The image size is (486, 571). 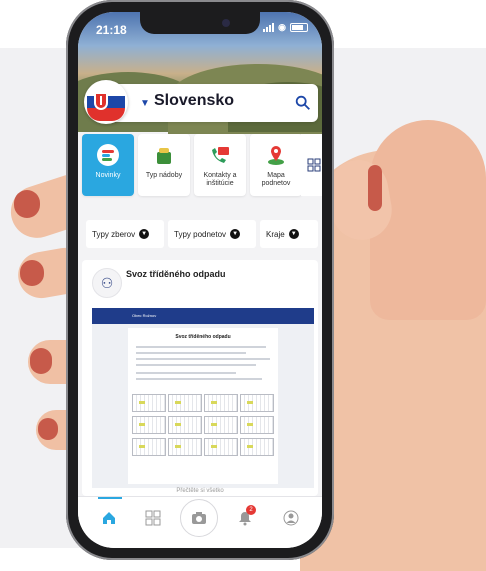 I want to click on camera-icon, so click(x=199, y=518).